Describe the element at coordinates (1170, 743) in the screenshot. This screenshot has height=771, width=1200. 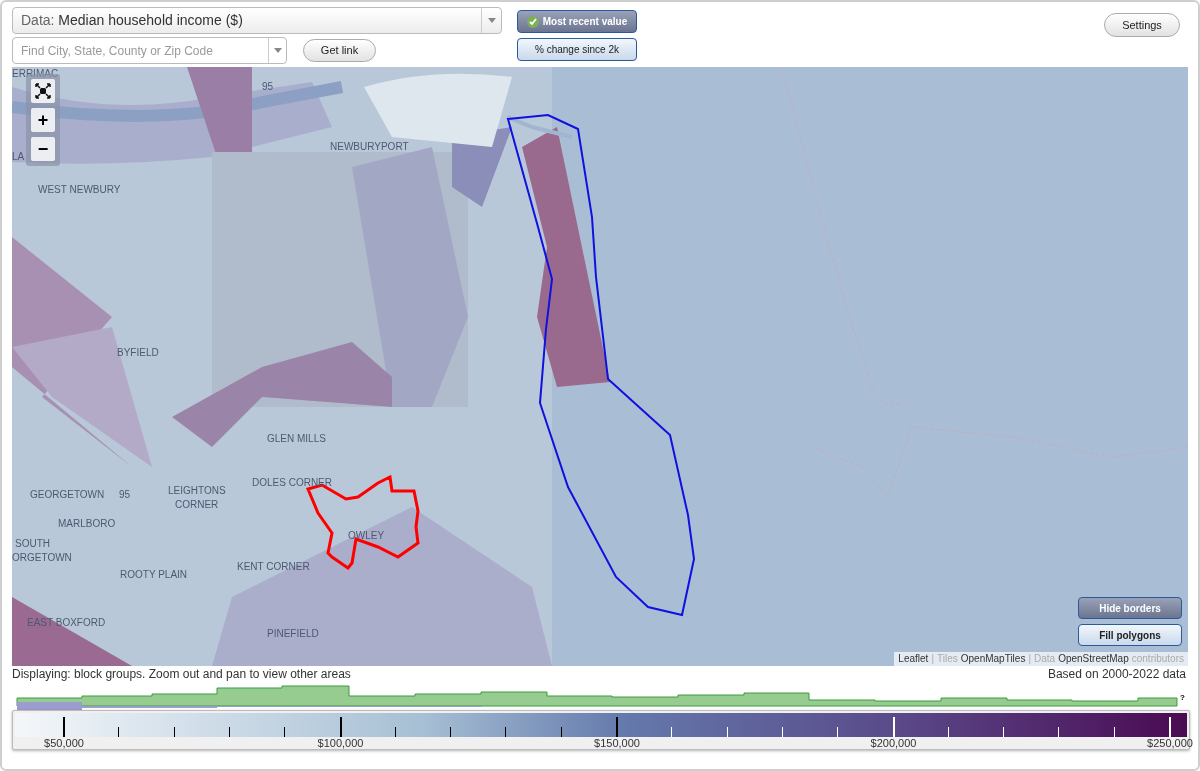
I see `legend-tick-label: $250,000` at that location.